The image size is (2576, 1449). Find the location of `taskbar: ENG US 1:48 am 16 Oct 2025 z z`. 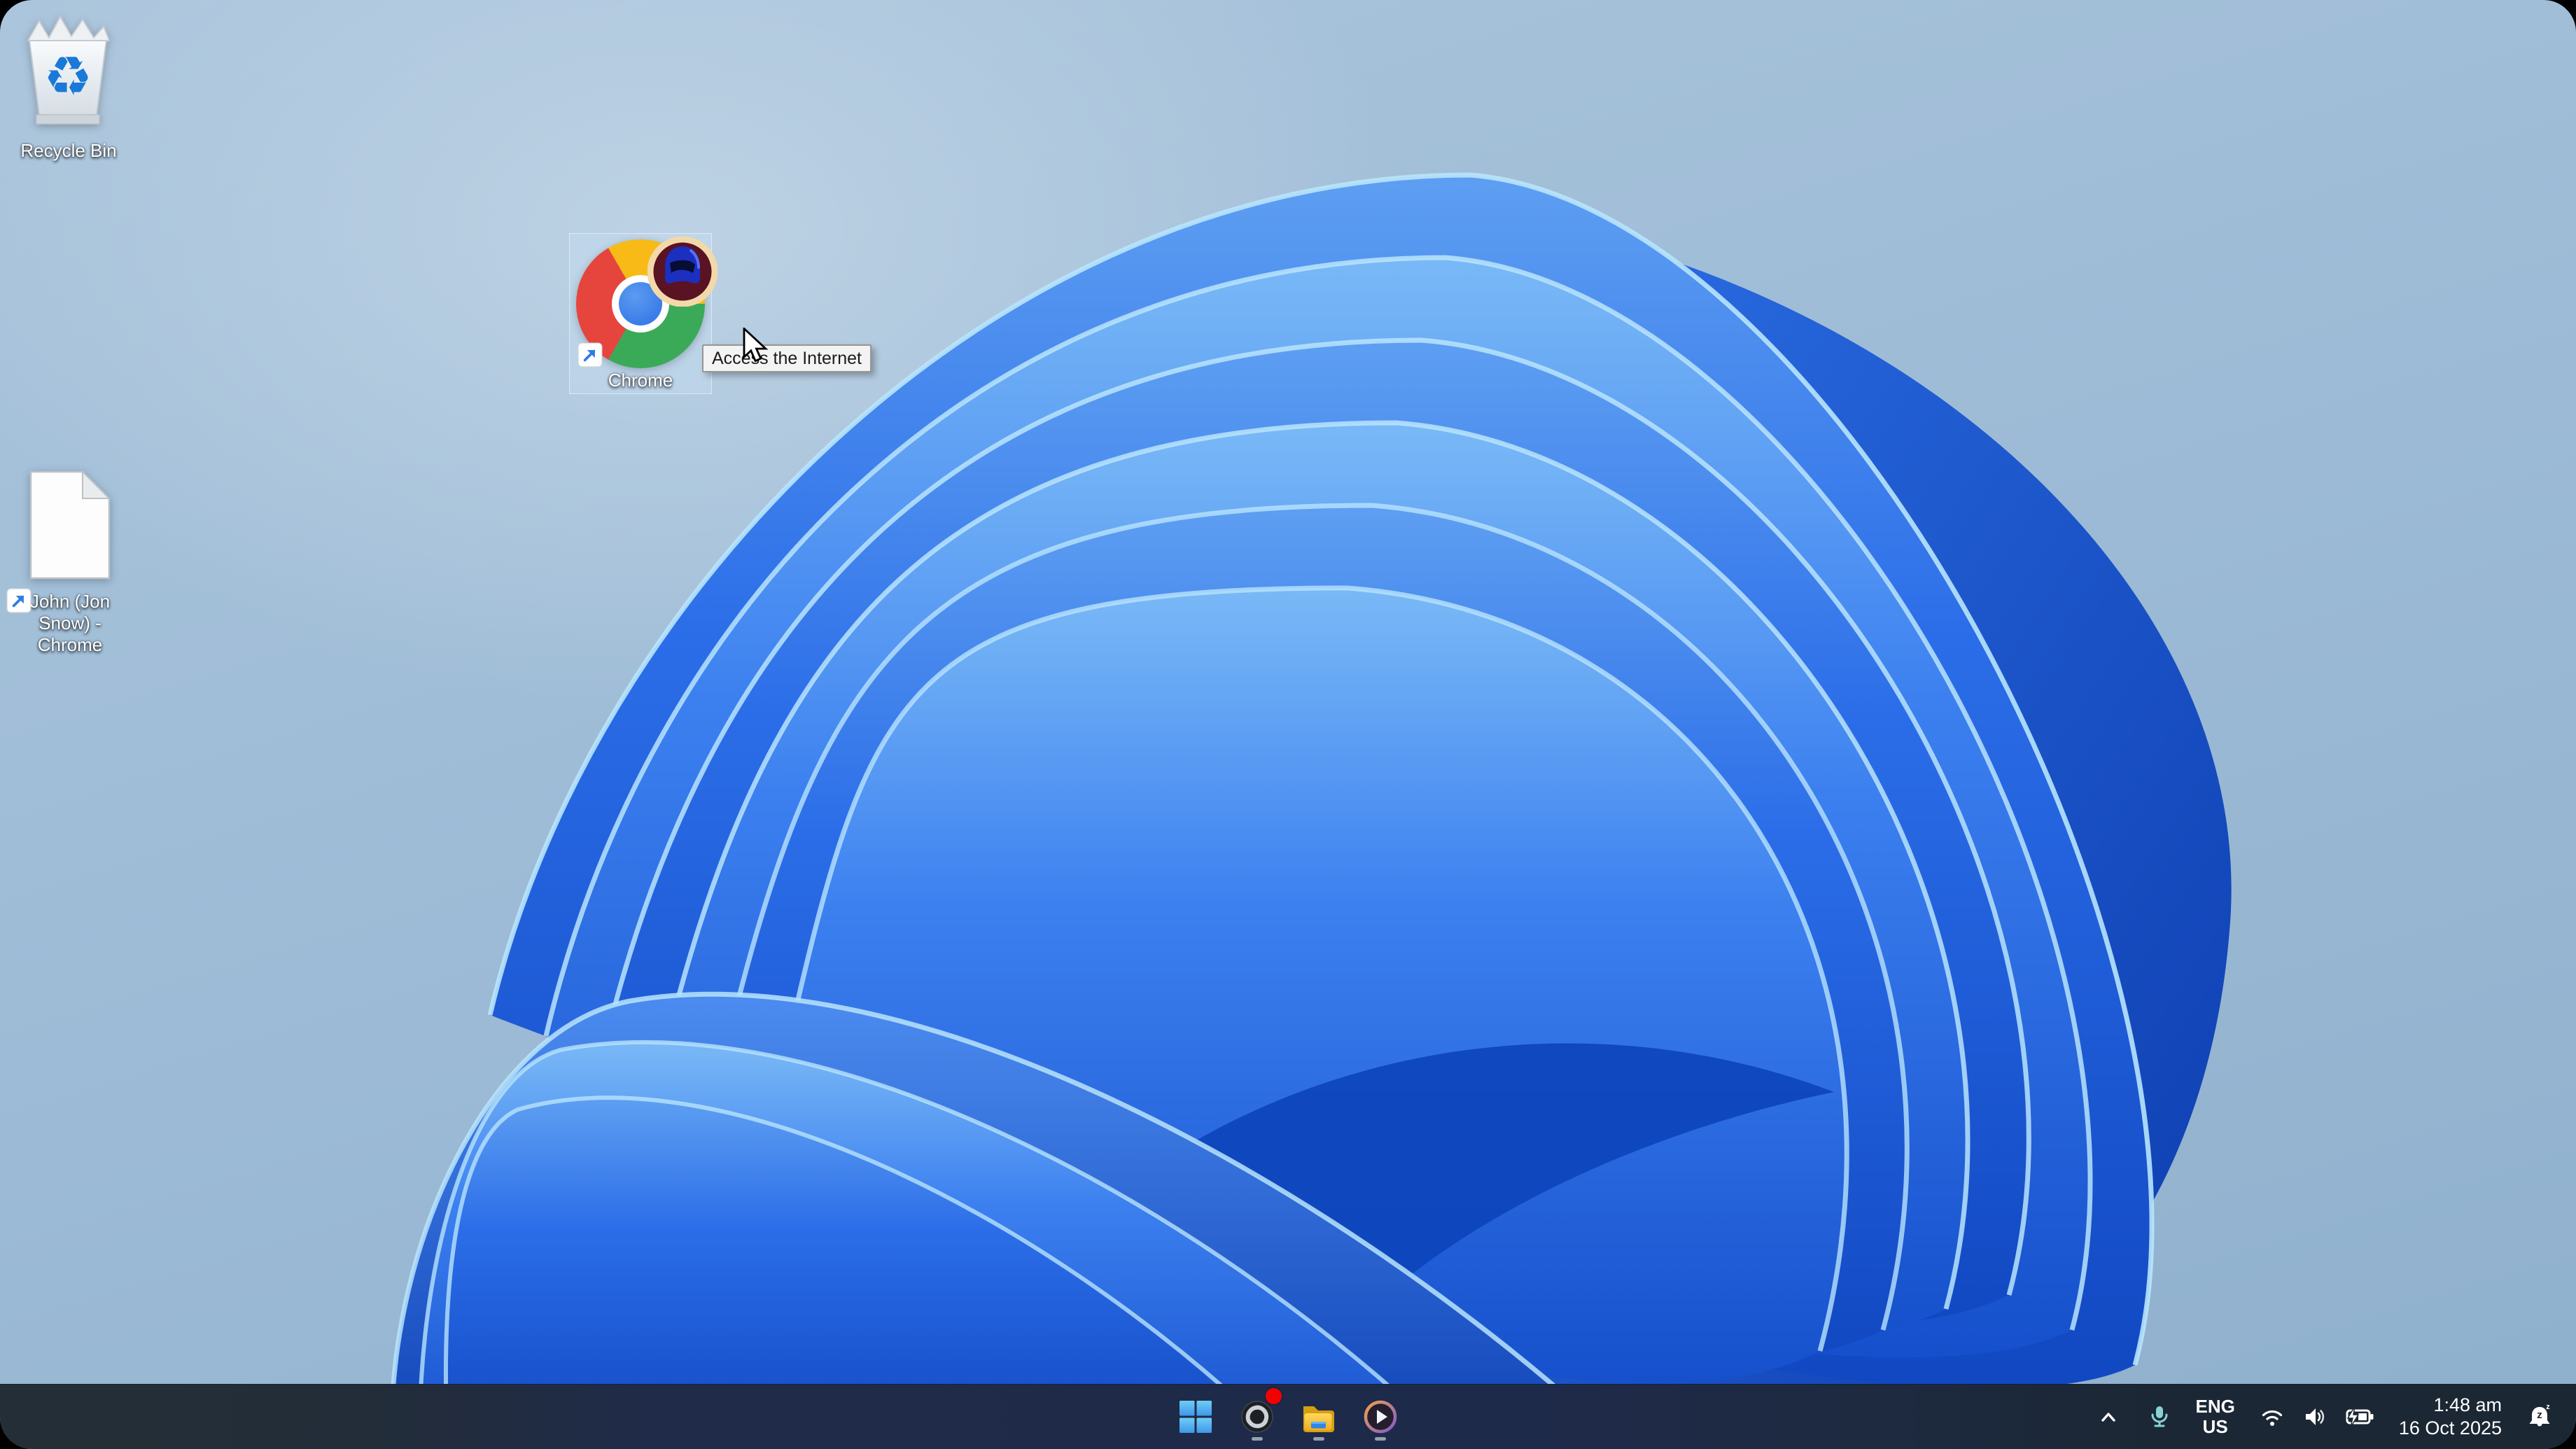

taskbar: ENG US 1:48 am 16 Oct 2025 z z is located at coordinates (1288, 1416).